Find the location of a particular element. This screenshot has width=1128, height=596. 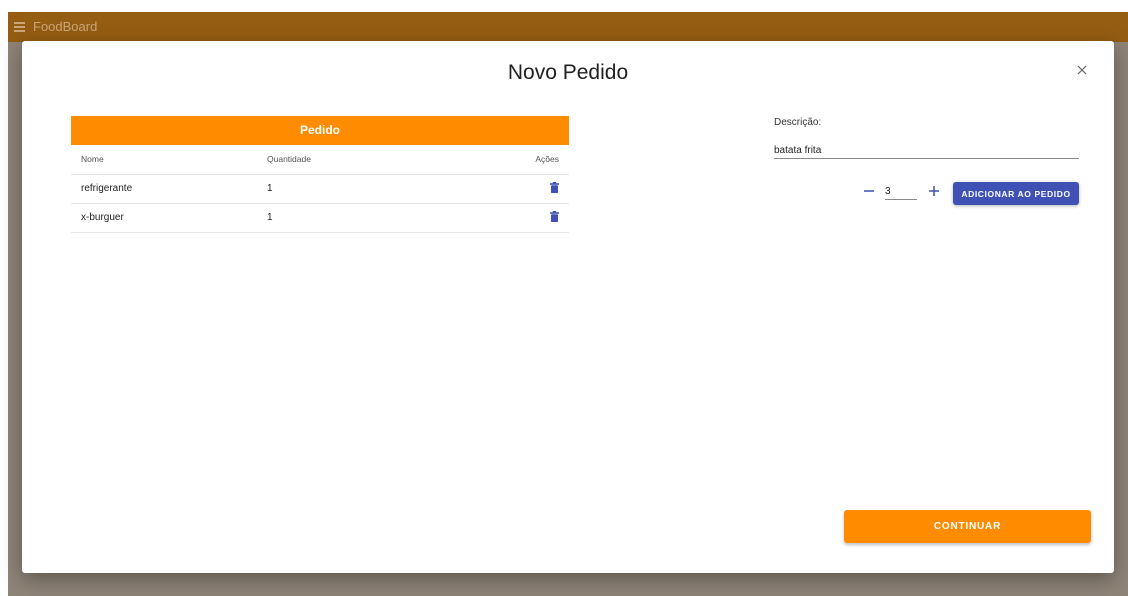

close-icon is located at coordinates (1082, 70).